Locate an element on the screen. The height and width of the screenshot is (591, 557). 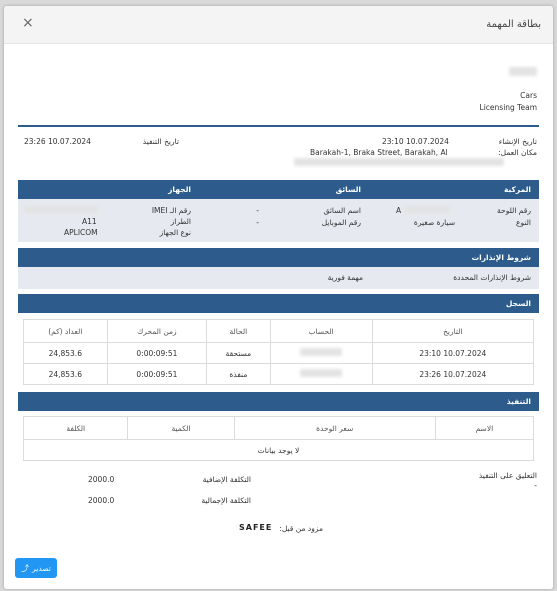
log-status: منفذة is located at coordinates (238, 374).